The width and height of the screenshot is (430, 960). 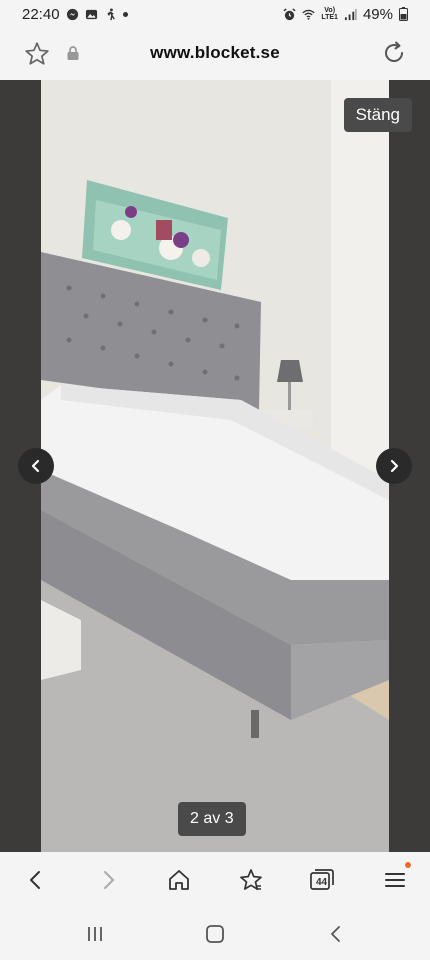 I want to click on menu-notification-dot, so click(x=408, y=865).